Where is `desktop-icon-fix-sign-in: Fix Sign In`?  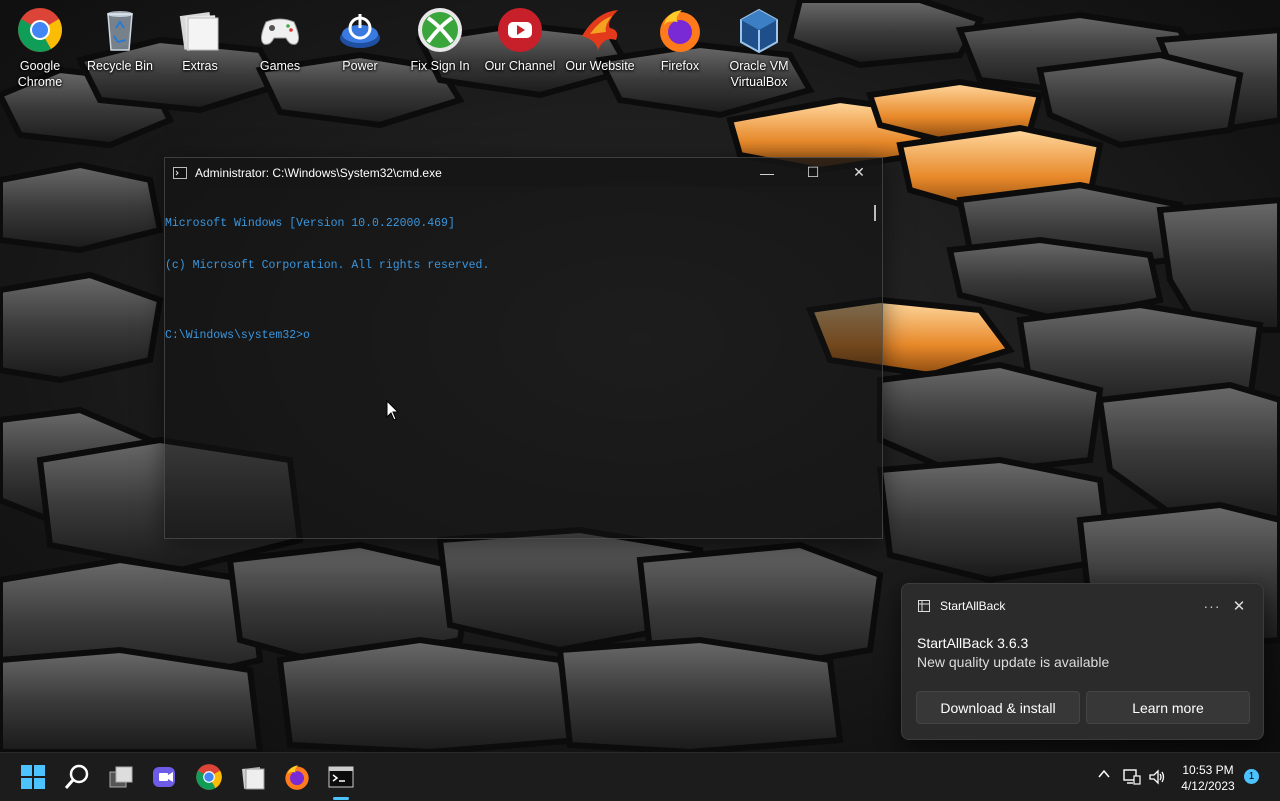 desktop-icon-fix-sign-in: Fix Sign In is located at coordinates (440, 39).